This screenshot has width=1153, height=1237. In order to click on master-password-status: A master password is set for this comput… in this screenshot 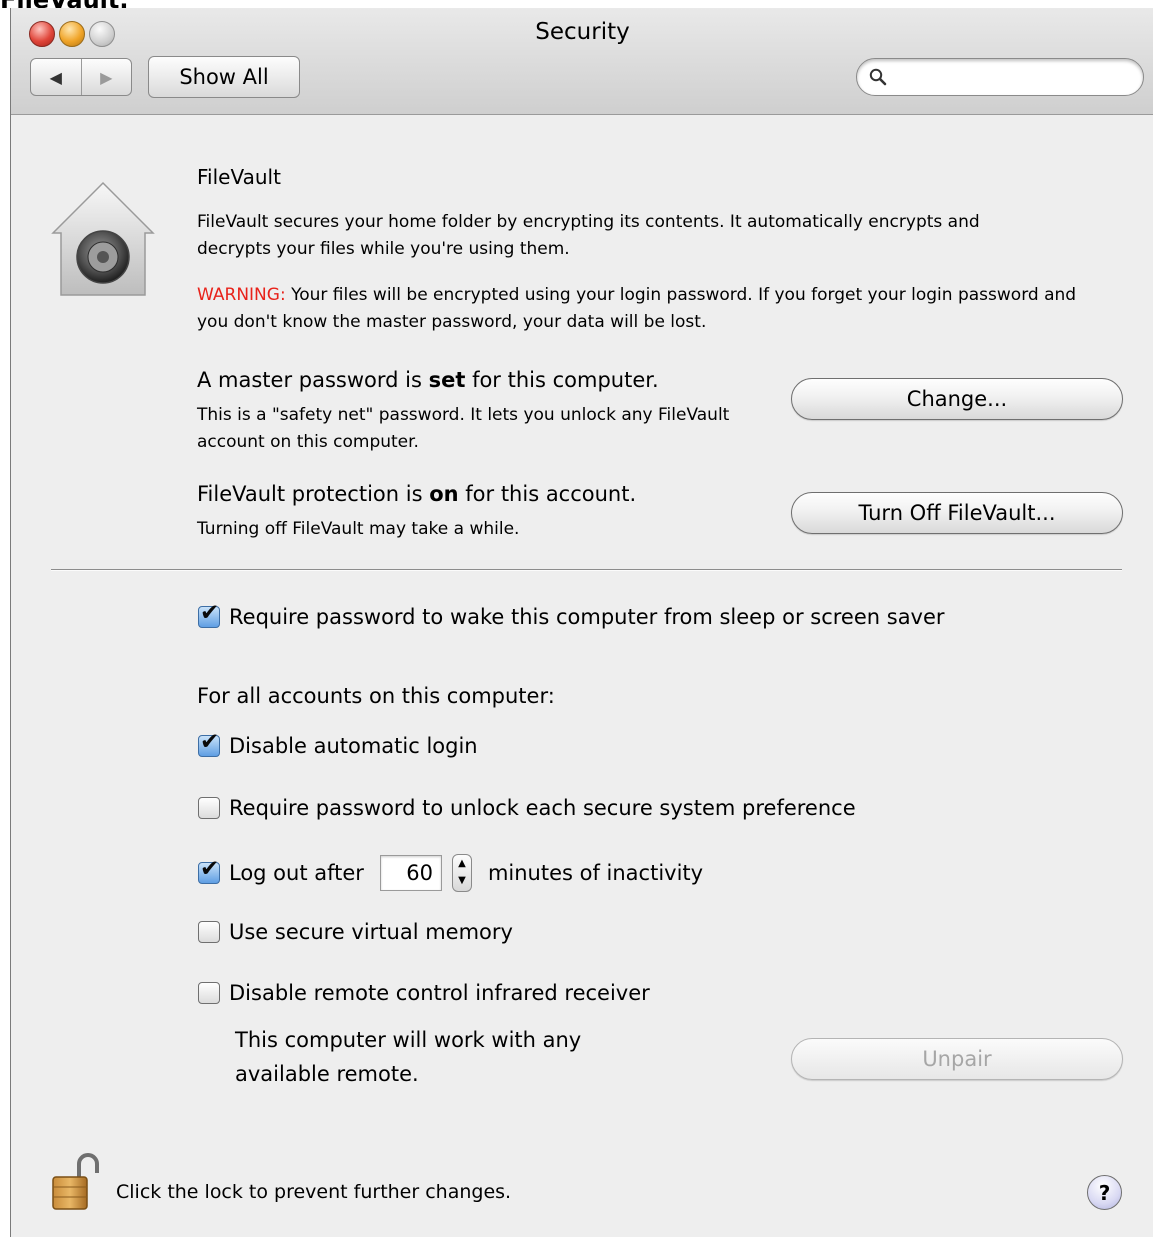, I will do `click(428, 380)`.